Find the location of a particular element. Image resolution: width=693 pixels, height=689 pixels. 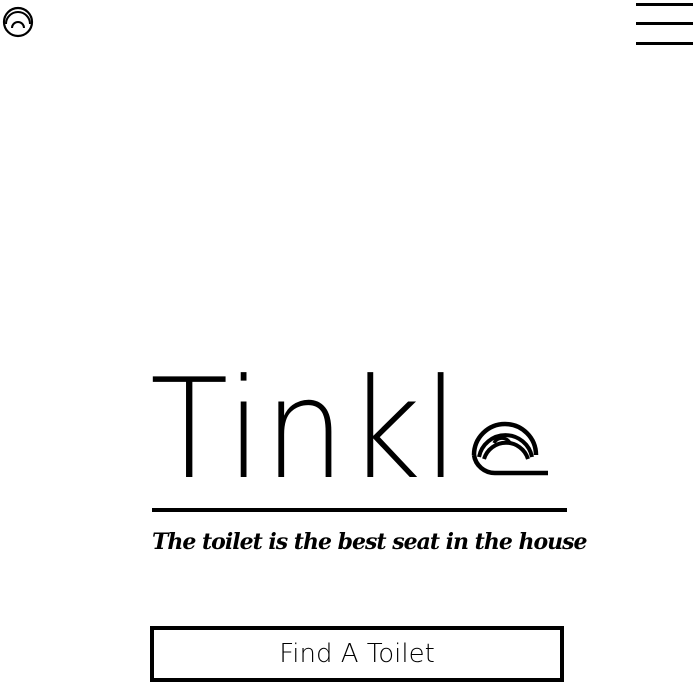

tagline: The toilet is the best seat in the house is located at coordinates (370, 542).